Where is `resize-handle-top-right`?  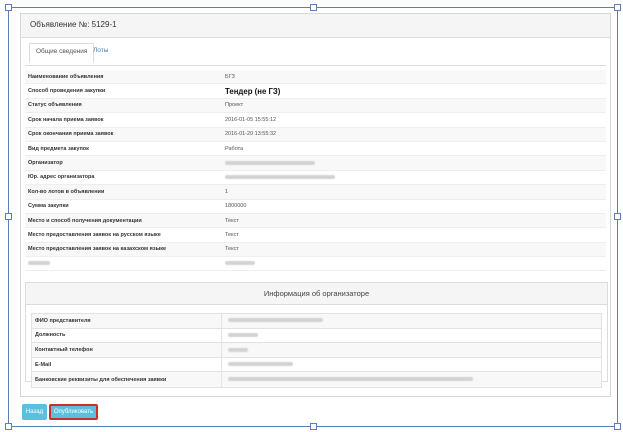 resize-handle-top-right is located at coordinates (617, 7).